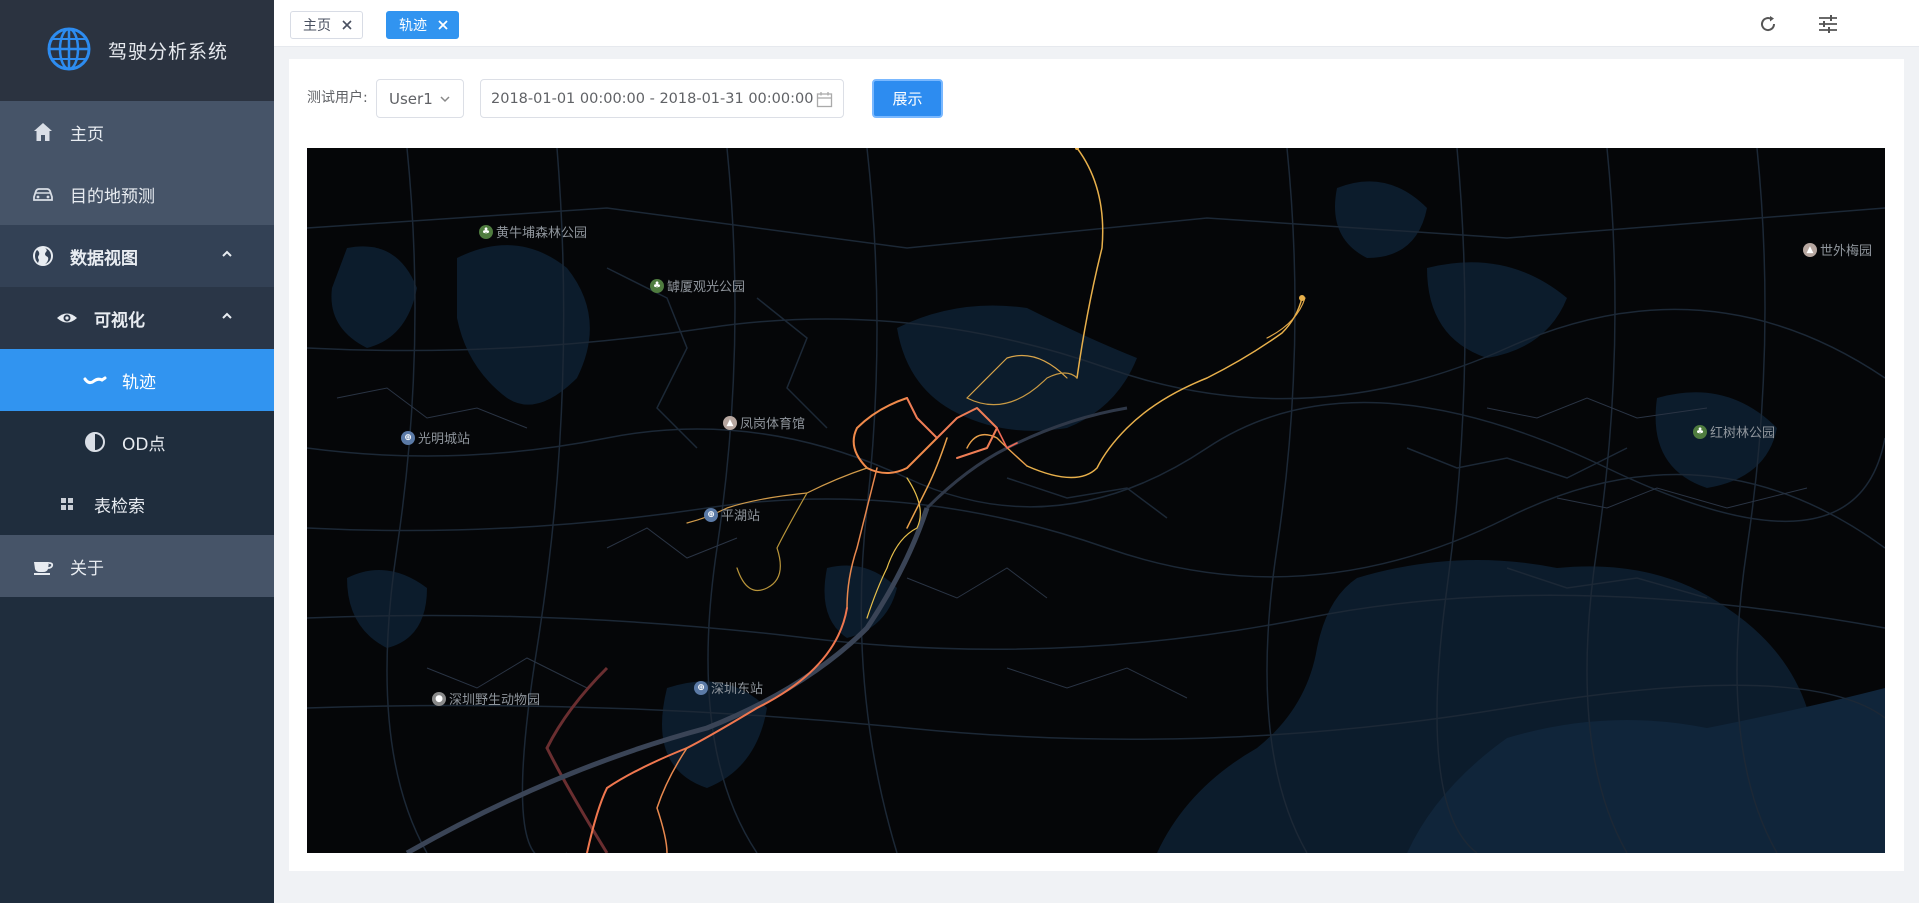  Describe the element at coordinates (95, 442) in the screenshot. I see `half-circle-icon` at that location.